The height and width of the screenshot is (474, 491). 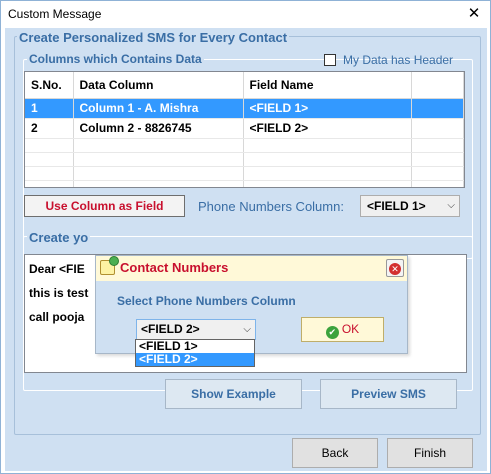 I want to click on message-heading: Create yo, so click(x=59, y=237).